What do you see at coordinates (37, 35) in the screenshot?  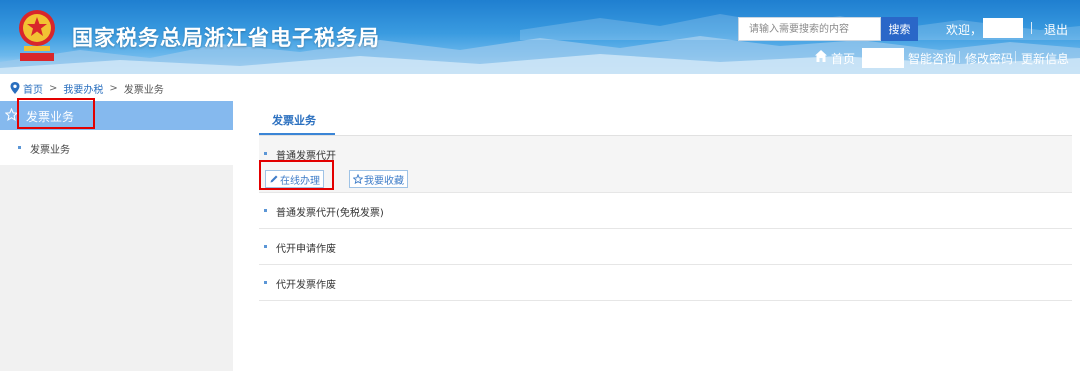 I see `tax-emblem-icon` at bounding box center [37, 35].